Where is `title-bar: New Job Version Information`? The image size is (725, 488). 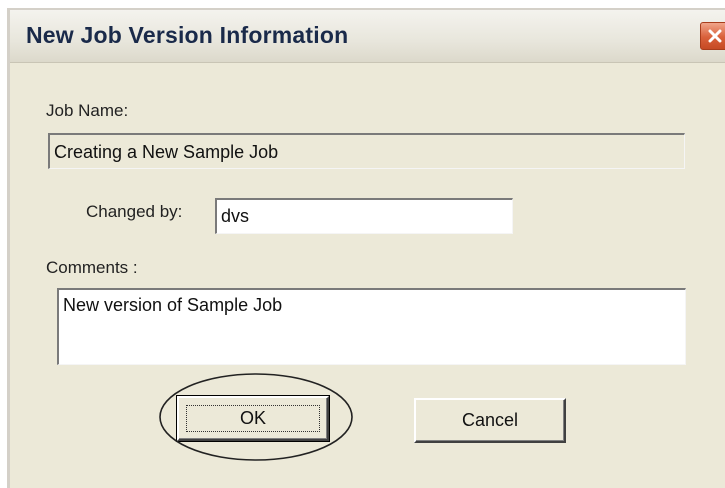 title-bar: New Job Version Information is located at coordinates (367, 36).